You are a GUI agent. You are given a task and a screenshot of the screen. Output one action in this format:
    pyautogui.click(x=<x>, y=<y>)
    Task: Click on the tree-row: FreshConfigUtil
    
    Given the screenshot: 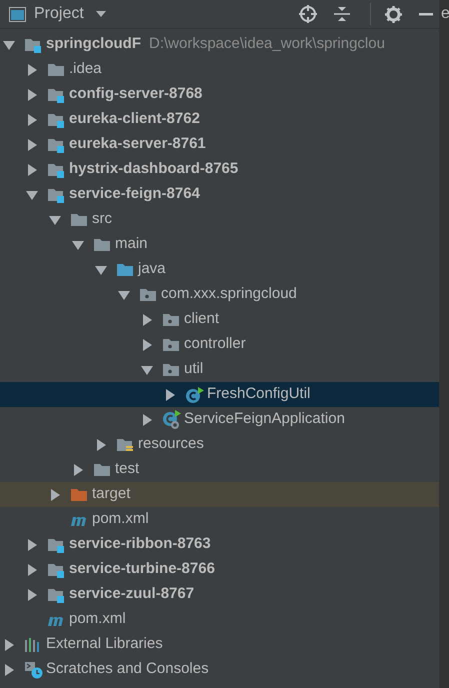 What is the action you would take?
    pyautogui.click(x=219, y=394)
    